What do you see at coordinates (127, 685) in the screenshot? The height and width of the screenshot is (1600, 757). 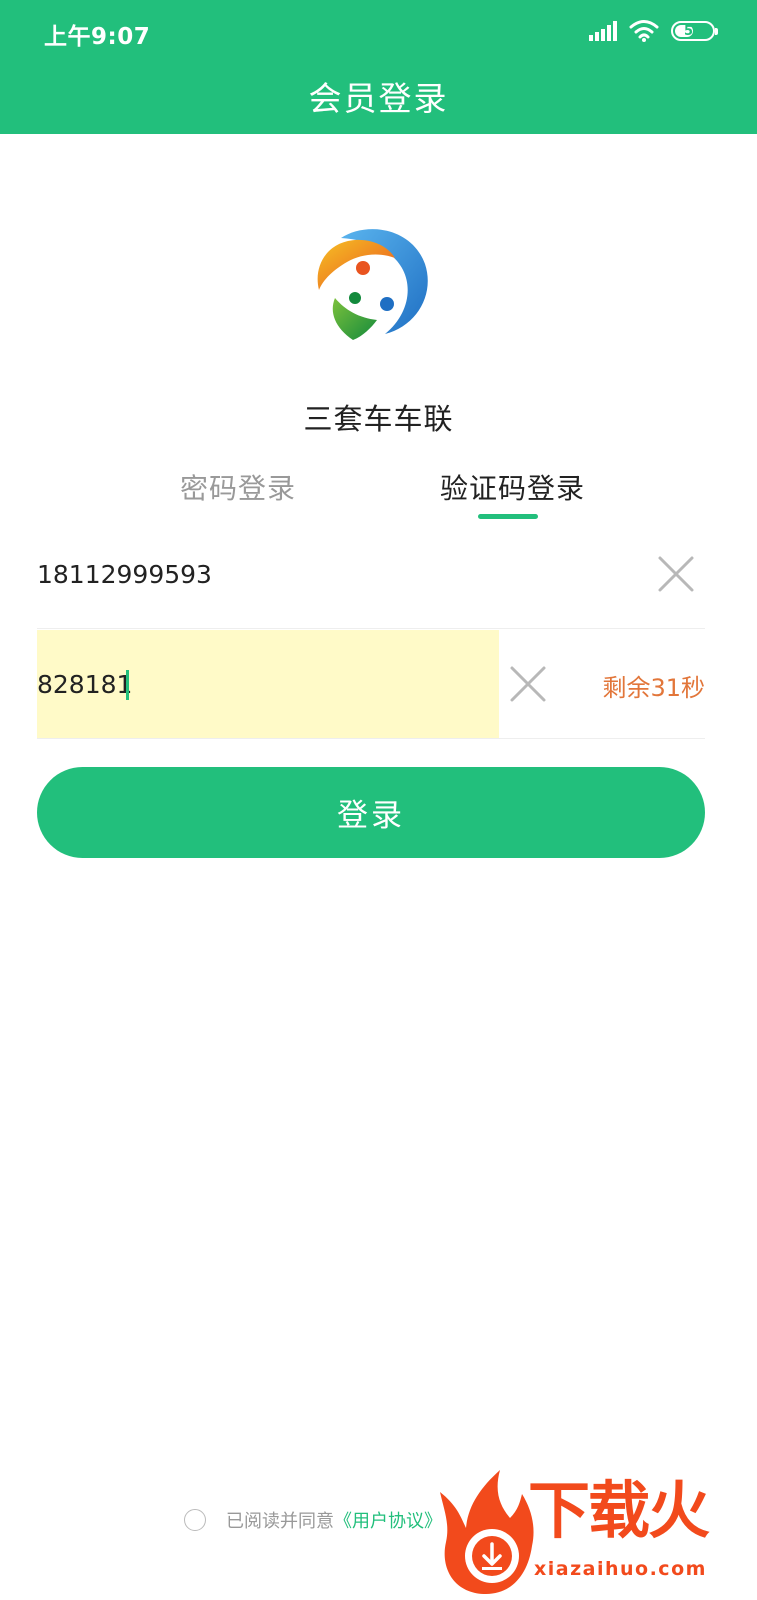 I see `text-caret` at bounding box center [127, 685].